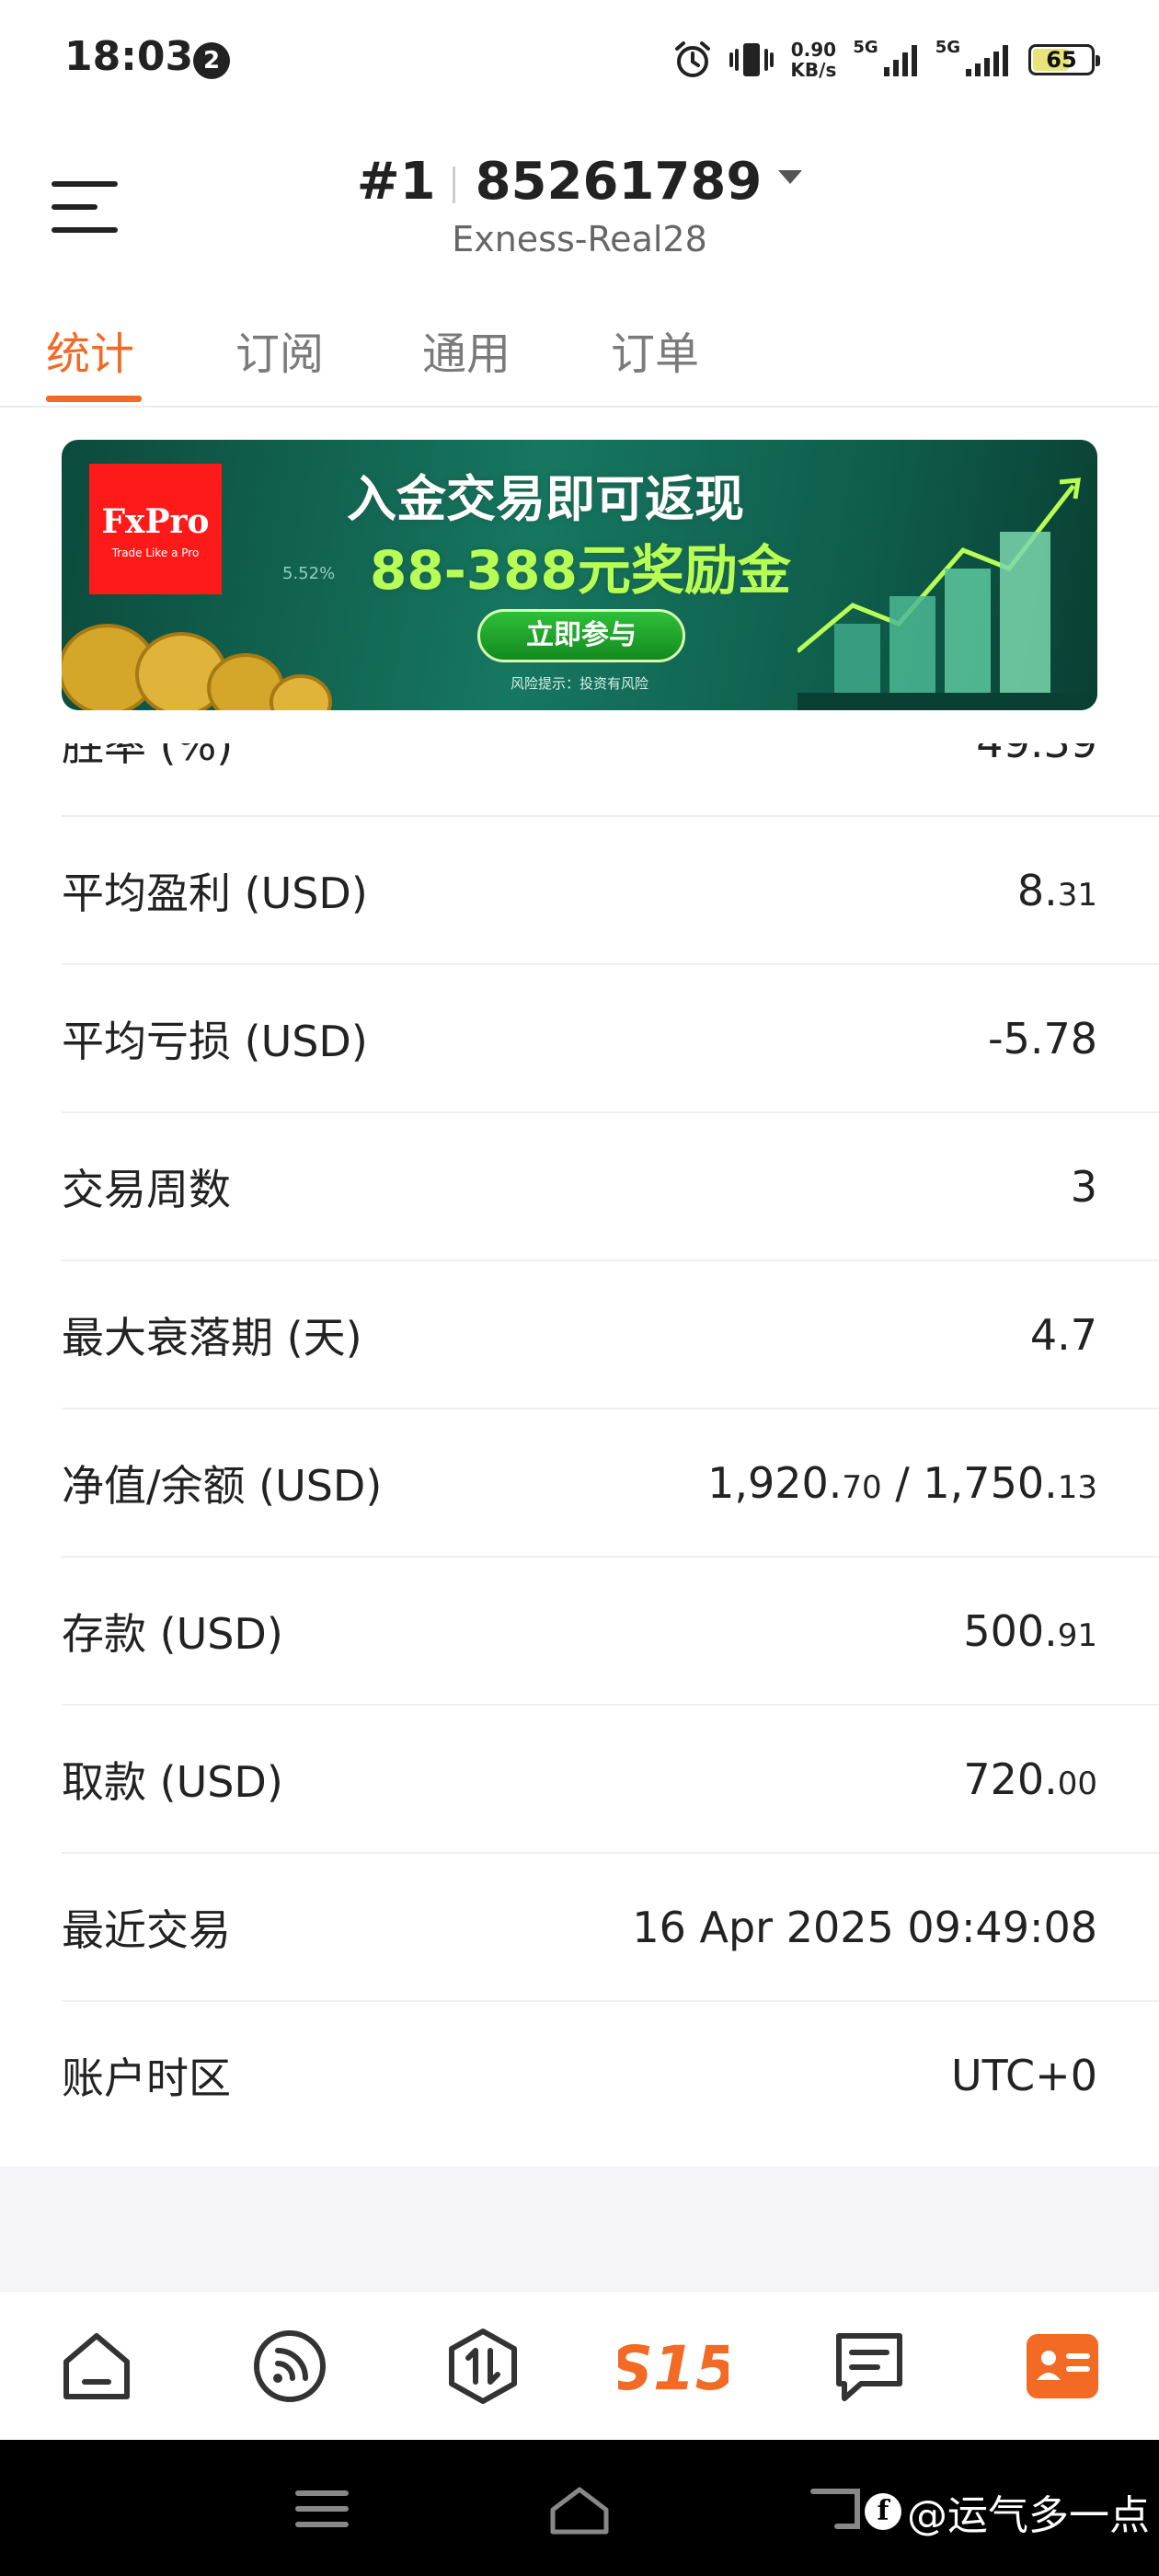 This screenshot has height=2576, width=1159. Describe the element at coordinates (610, 780) in the screenshot. I see `stat-row-win-rate: 胜率 (%) 49.39` at that location.